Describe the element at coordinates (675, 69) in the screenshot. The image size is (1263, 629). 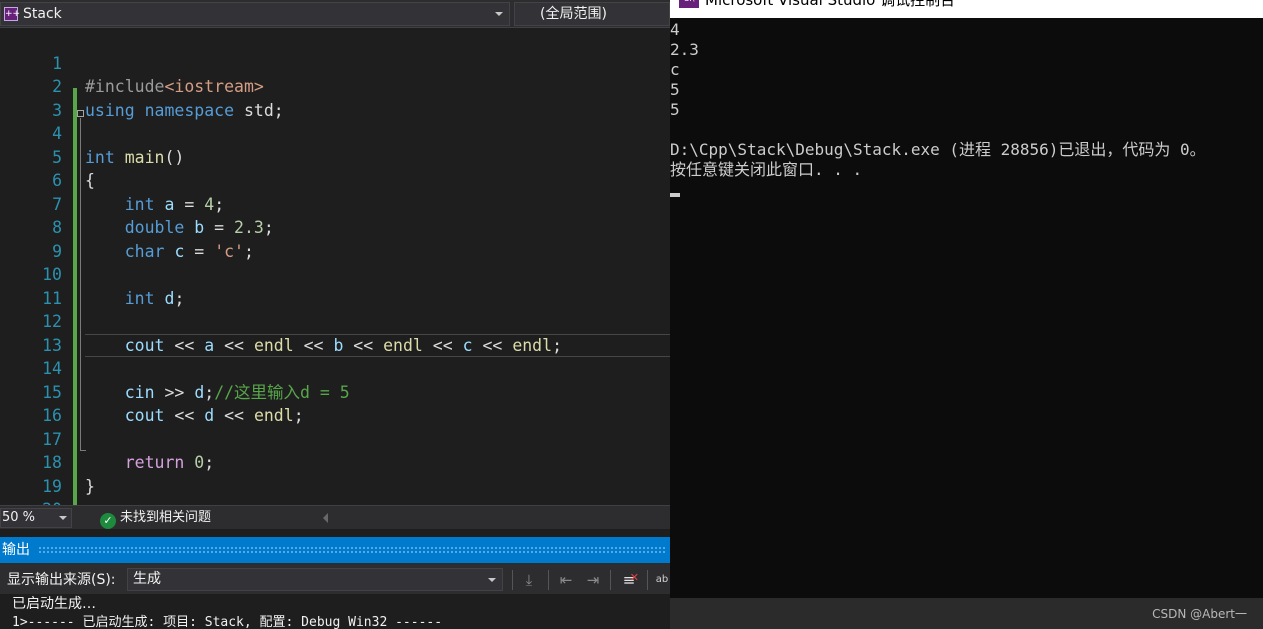
I see `console-line: c` at that location.